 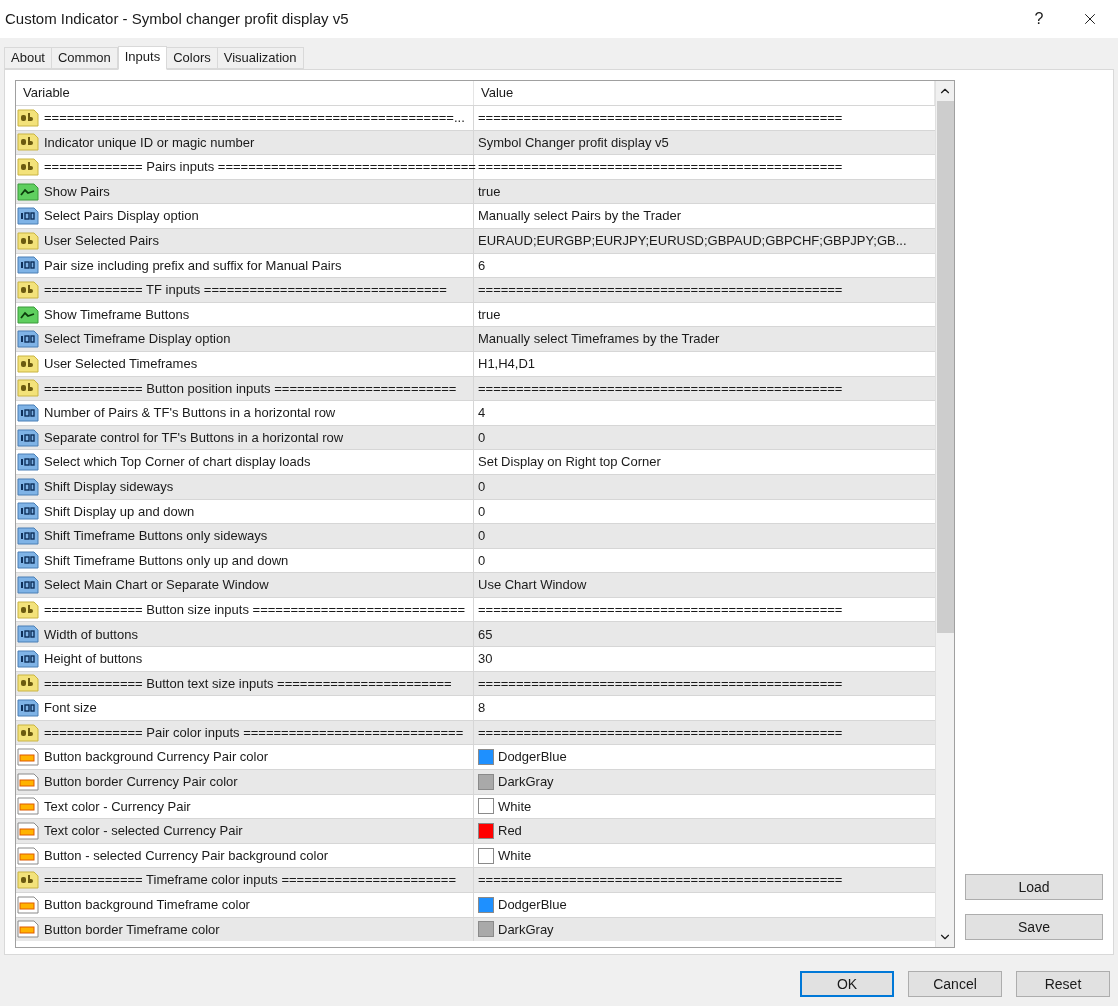 I want to click on value-cell: 4, so click(x=482, y=413).